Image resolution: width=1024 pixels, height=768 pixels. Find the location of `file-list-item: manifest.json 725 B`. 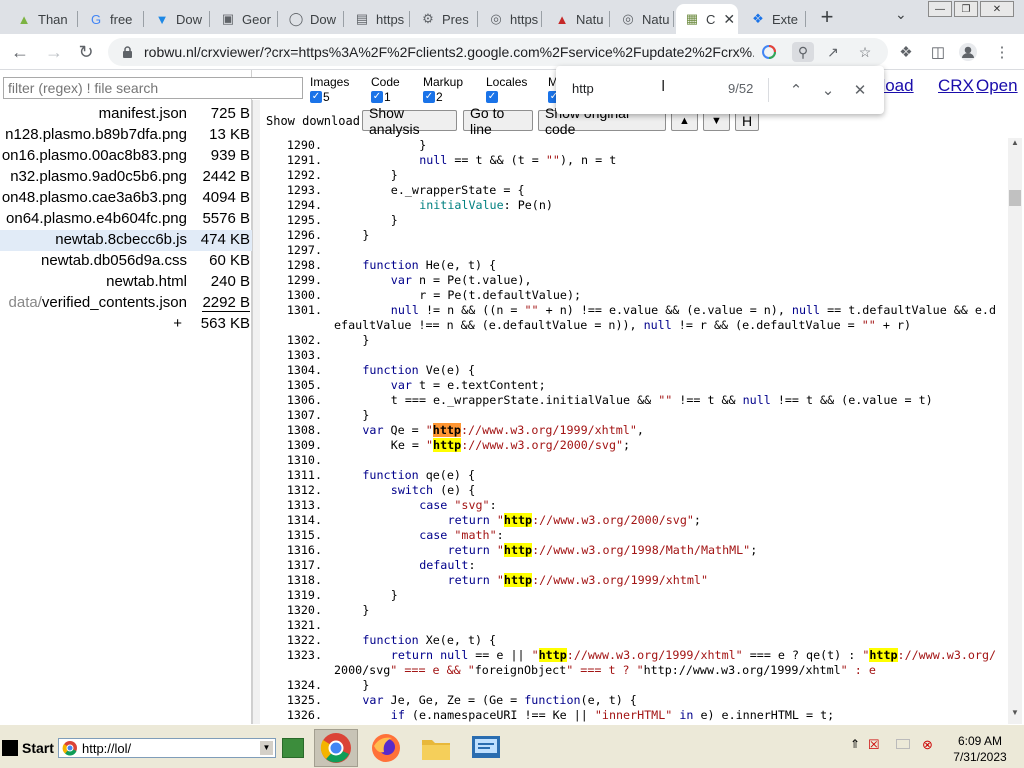

file-list-item: manifest.json 725 B is located at coordinates (126, 114).